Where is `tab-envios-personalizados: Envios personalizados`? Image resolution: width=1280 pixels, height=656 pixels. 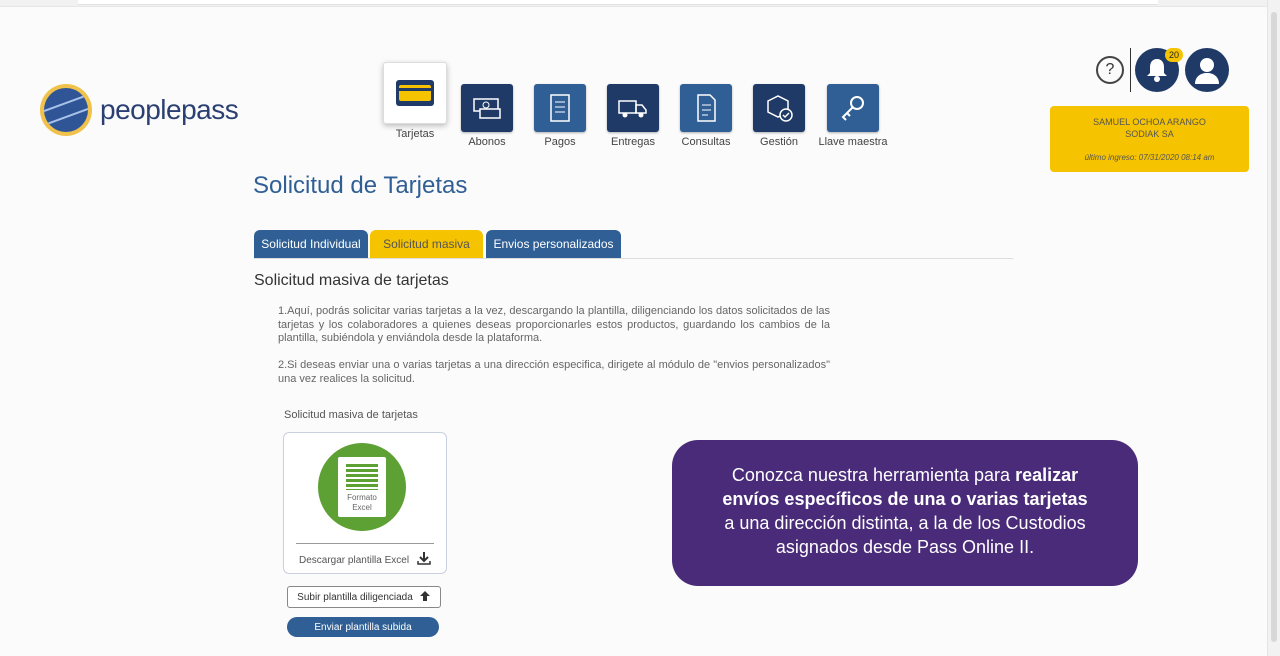 tab-envios-personalizados: Envios personalizados is located at coordinates (553, 244).